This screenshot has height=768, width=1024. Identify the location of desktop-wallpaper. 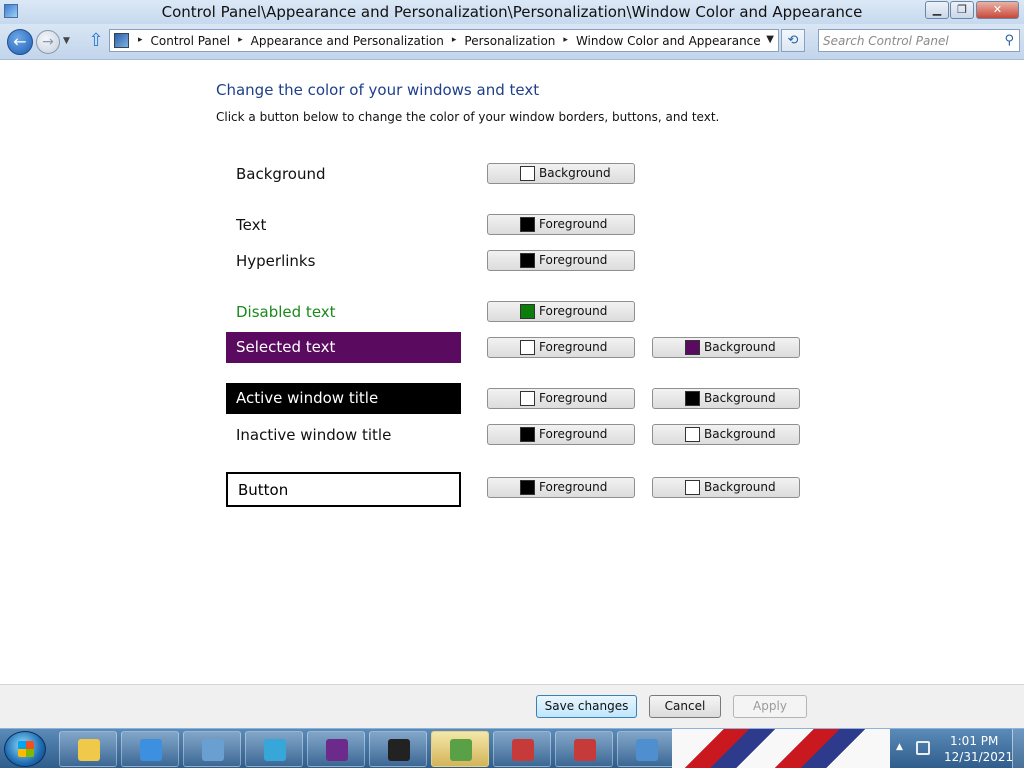
(781, 748).